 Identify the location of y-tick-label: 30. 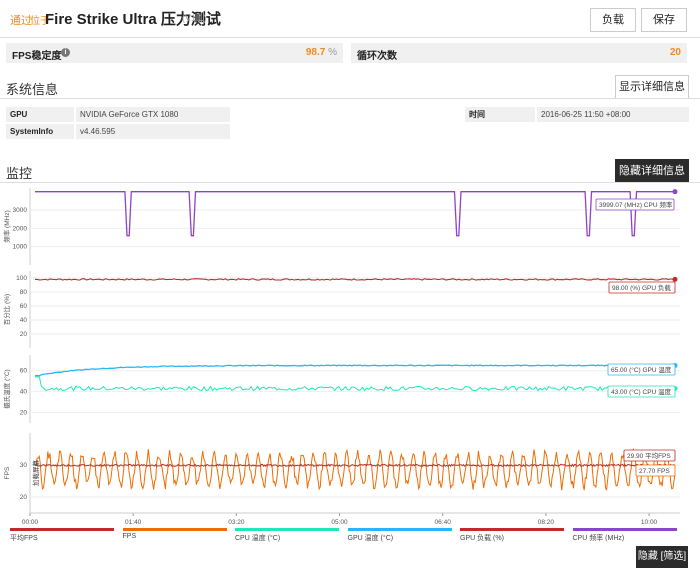
(24, 465).